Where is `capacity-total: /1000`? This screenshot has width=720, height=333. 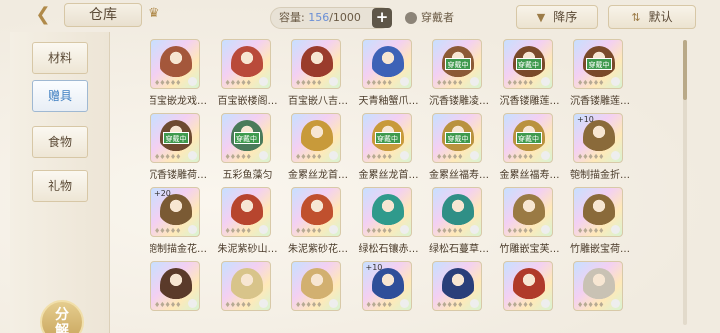 capacity-total: /1000 is located at coordinates (345, 17).